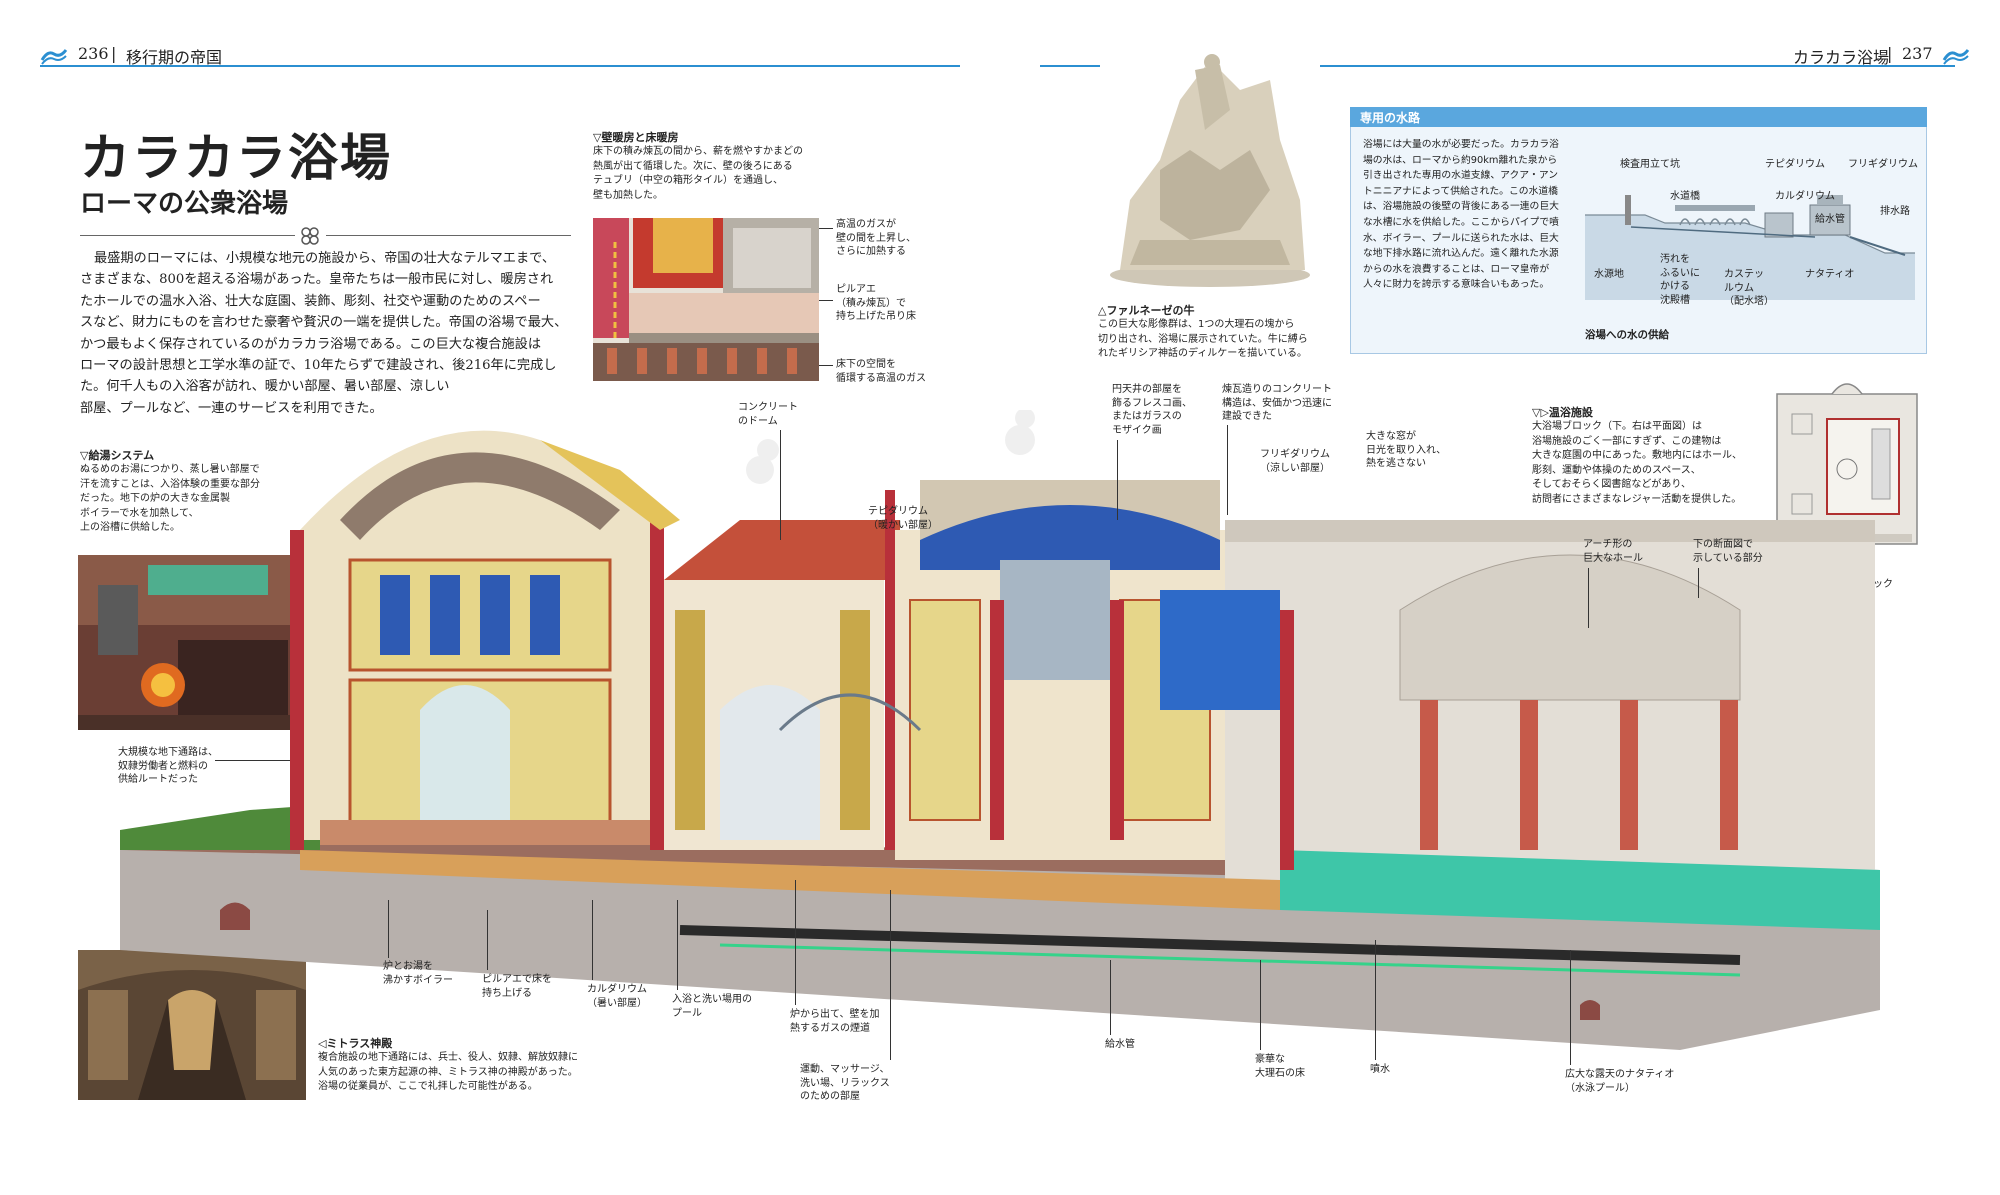 This screenshot has height=1195, width=2000. I want to click on intro-line: ローマの設計思想と工学水準の証で、10年たらずで建設され、後216年に完成し, so click(318, 366).